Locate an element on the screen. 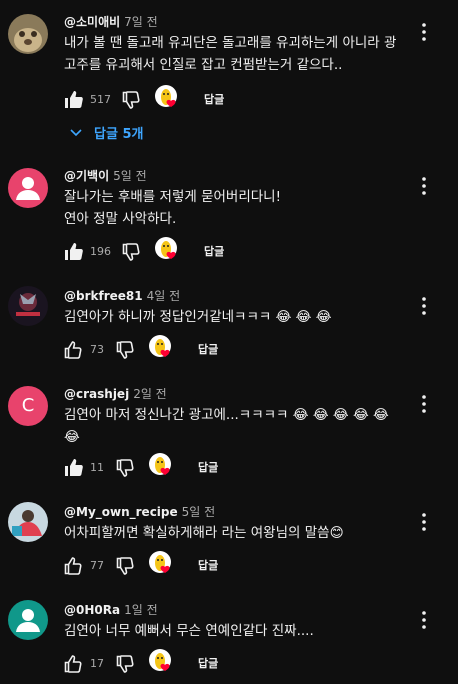  comment-header: @0H0Ra 1일 전 is located at coordinates (111, 610).